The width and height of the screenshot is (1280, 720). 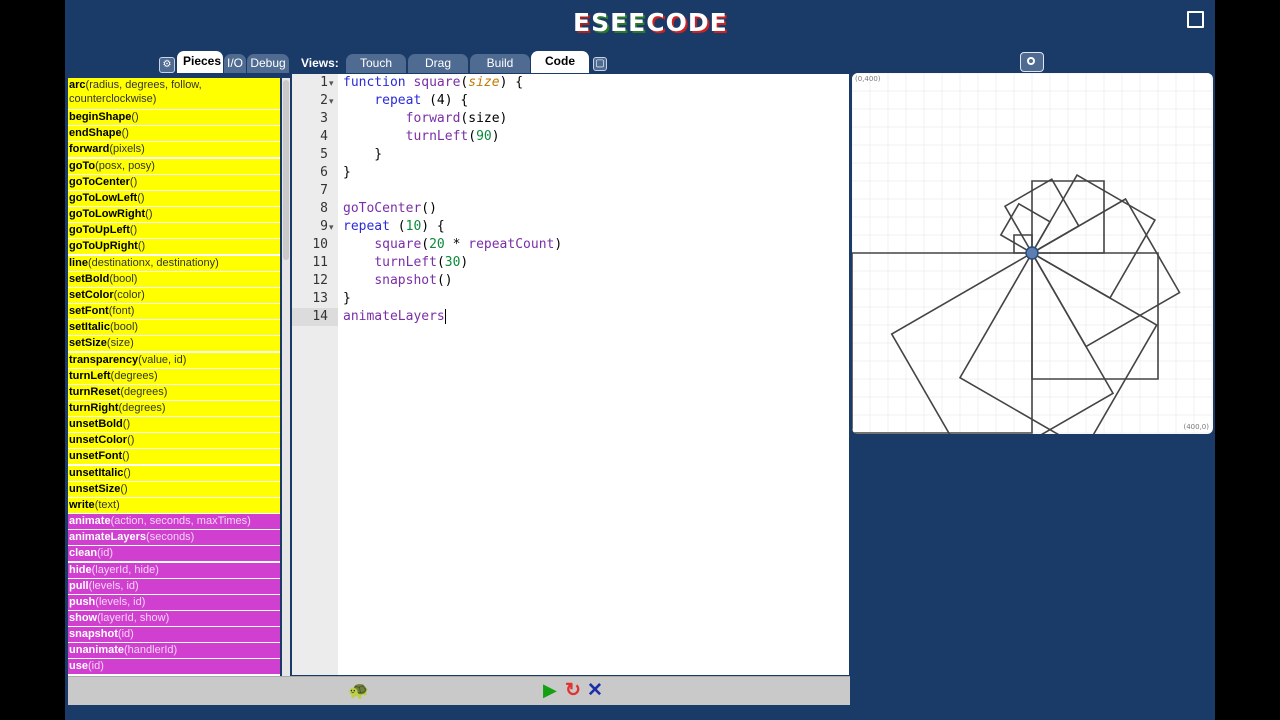 I want to click on piece-goTo: goTo(posx, posy), so click(x=174, y=166).